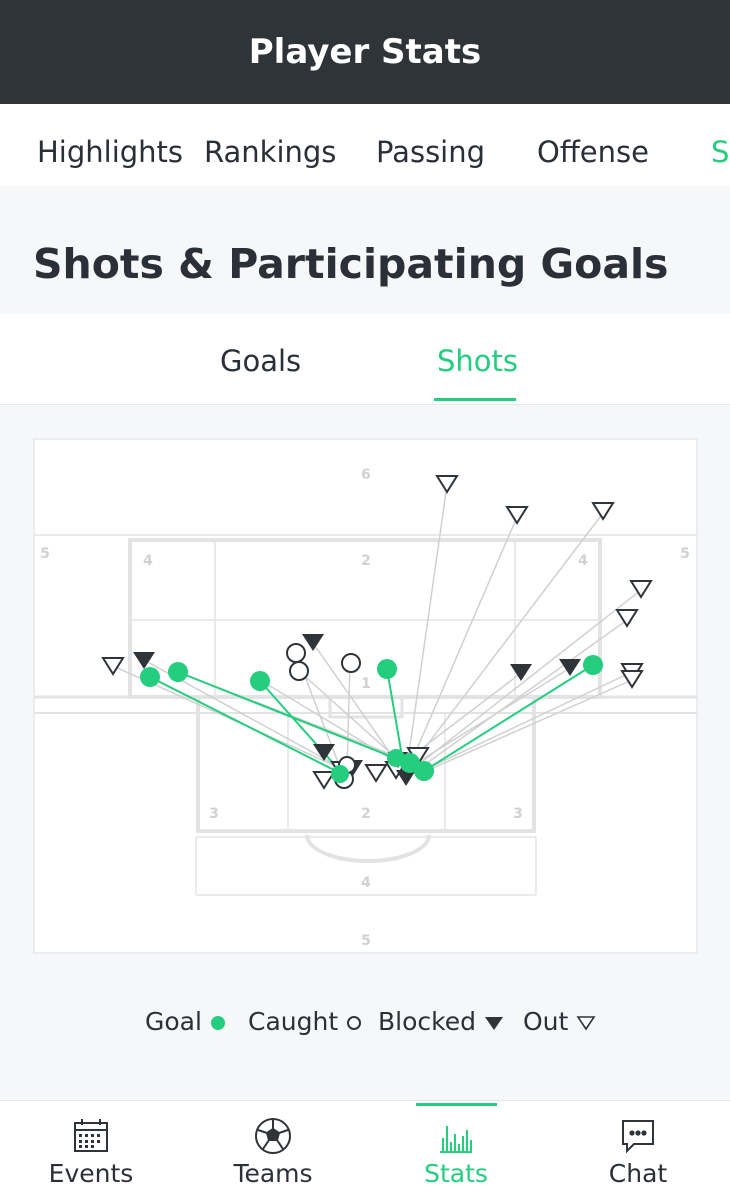 Image resolution: width=730 pixels, height=1200 pixels. I want to click on legend-goal: Goal, so click(185, 1022).